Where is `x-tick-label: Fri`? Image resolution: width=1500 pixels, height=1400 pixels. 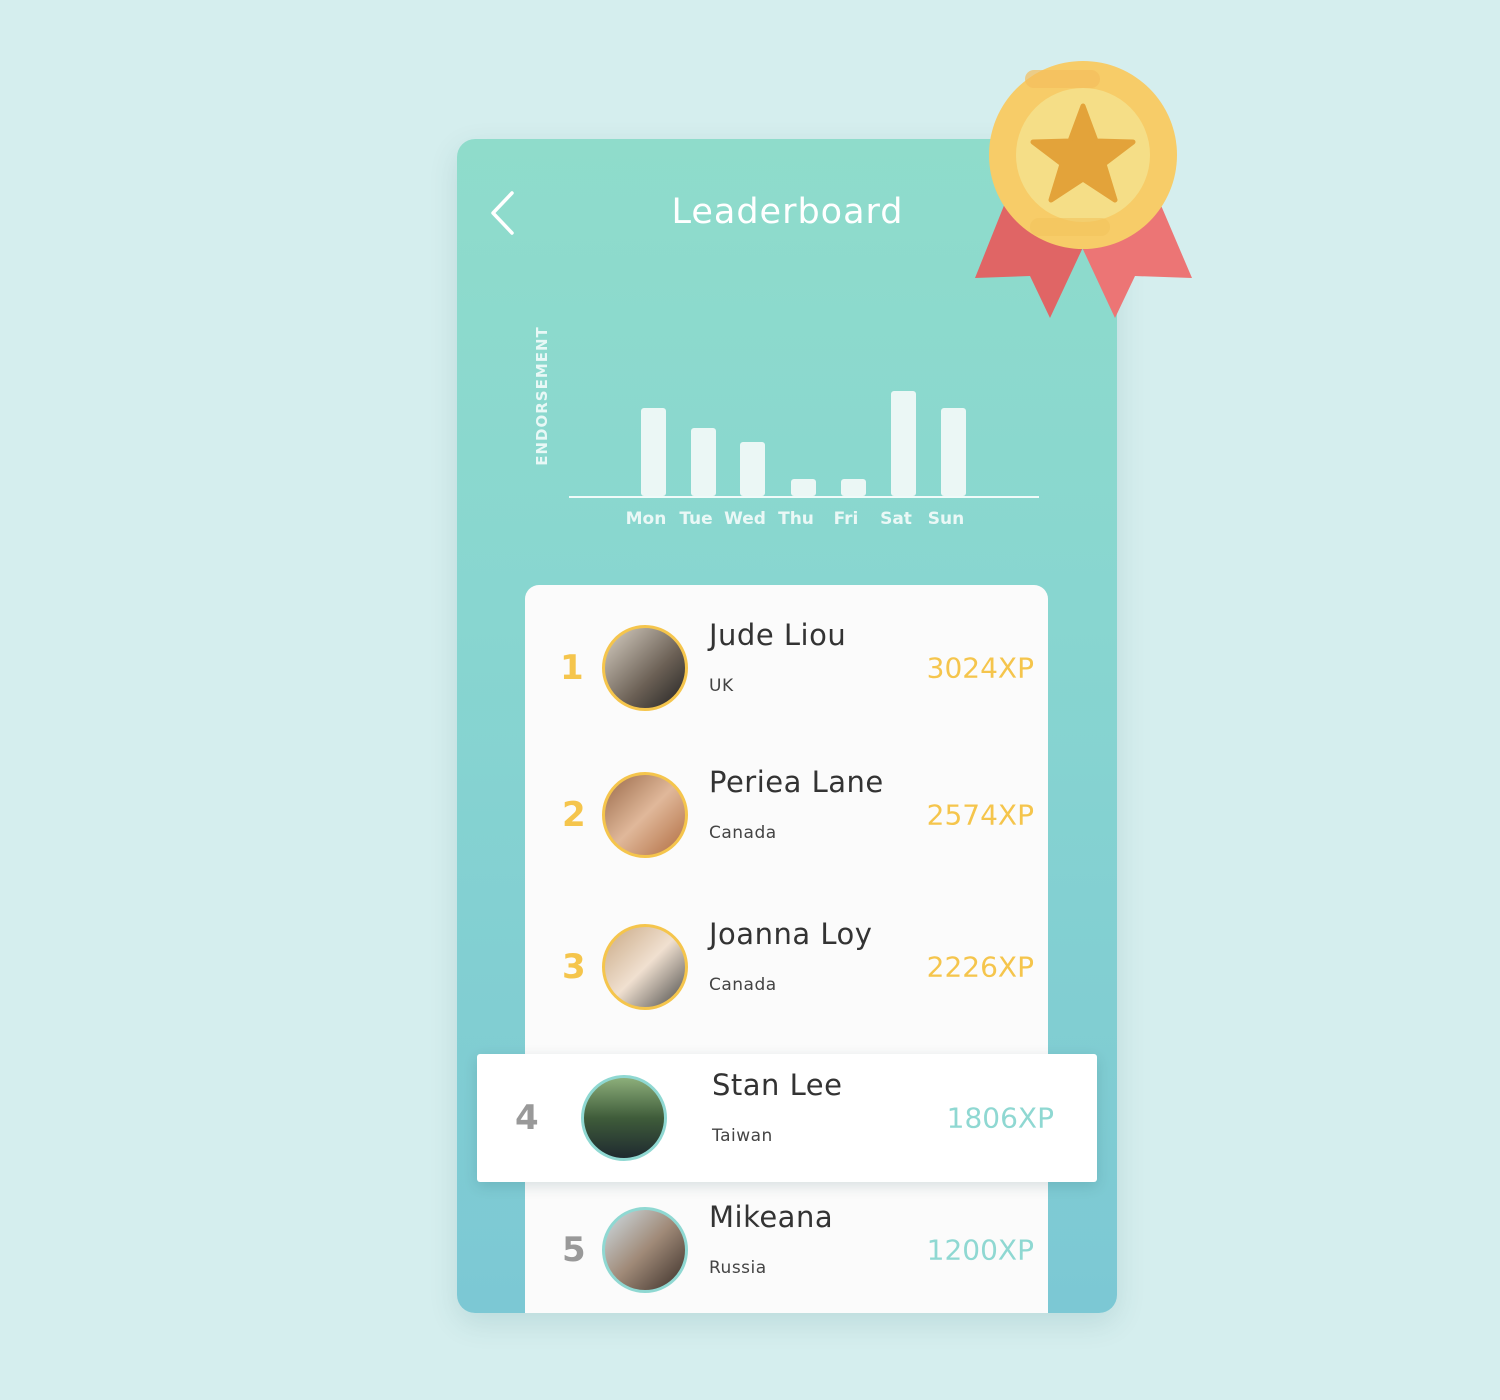
x-tick-label: Fri is located at coordinates (846, 519).